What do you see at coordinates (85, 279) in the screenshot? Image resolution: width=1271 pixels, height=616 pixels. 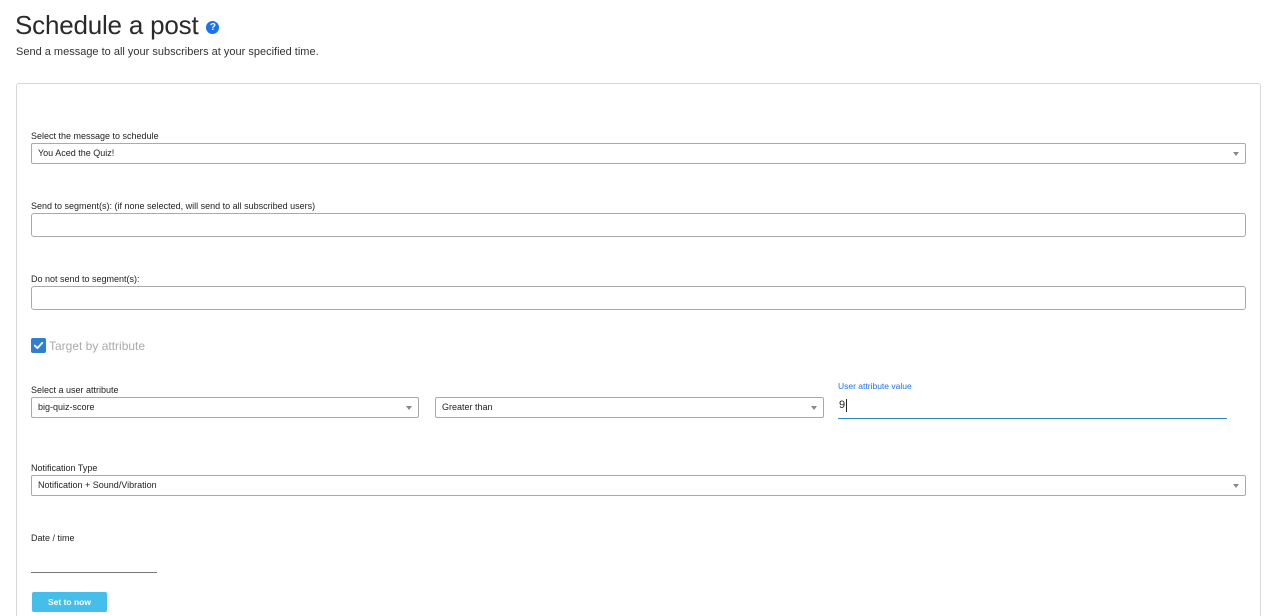 I see `segments-exclude-label: Do not send to segment(s):` at bounding box center [85, 279].